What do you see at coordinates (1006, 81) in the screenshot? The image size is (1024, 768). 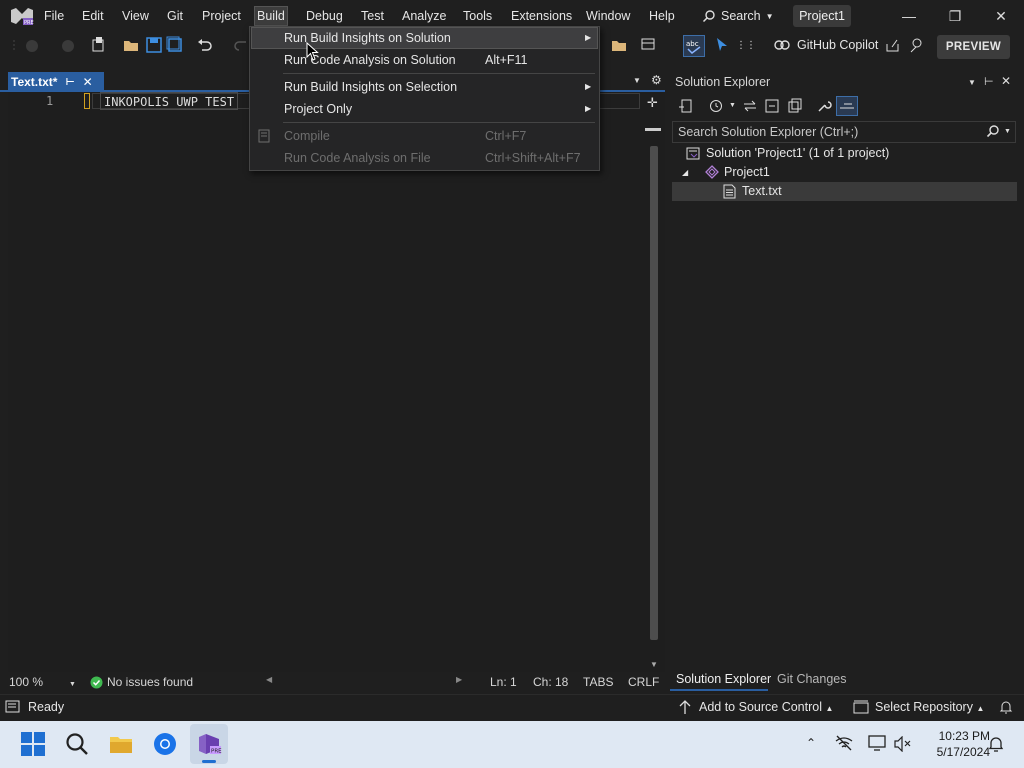 I see `close-panel-icon: ✕` at bounding box center [1006, 81].